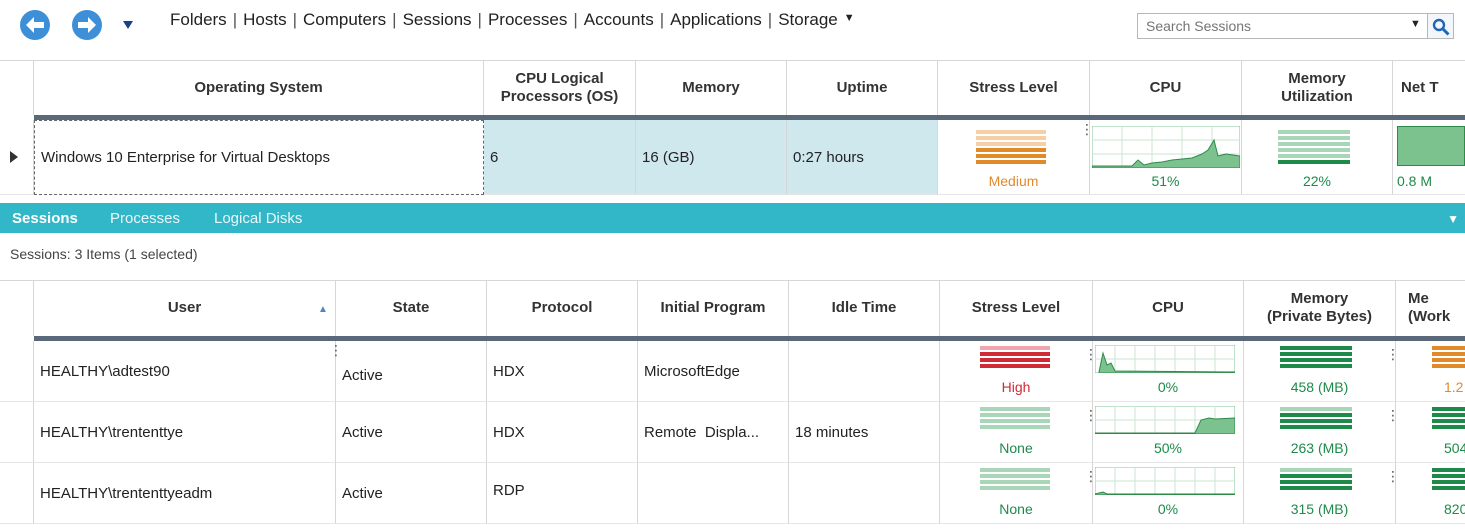 This screenshot has height=530, width=1465. What do you see at coordinates (849, 18) in the screenshot?
I see `storage-dropdown-icon: ▼` at bounding box center [849, 18].